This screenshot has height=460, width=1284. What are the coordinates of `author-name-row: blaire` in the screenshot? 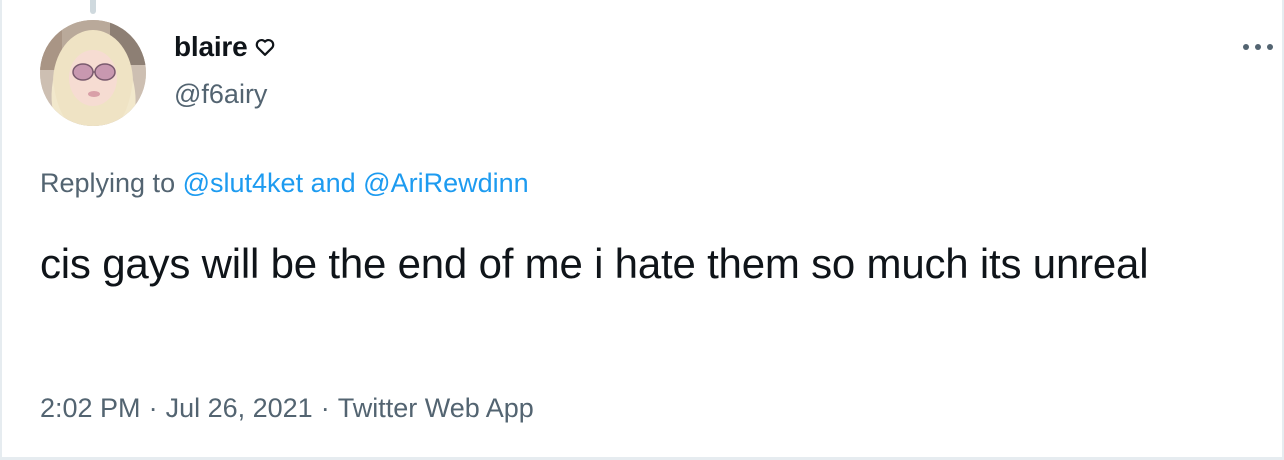 It's located at (225, 47).